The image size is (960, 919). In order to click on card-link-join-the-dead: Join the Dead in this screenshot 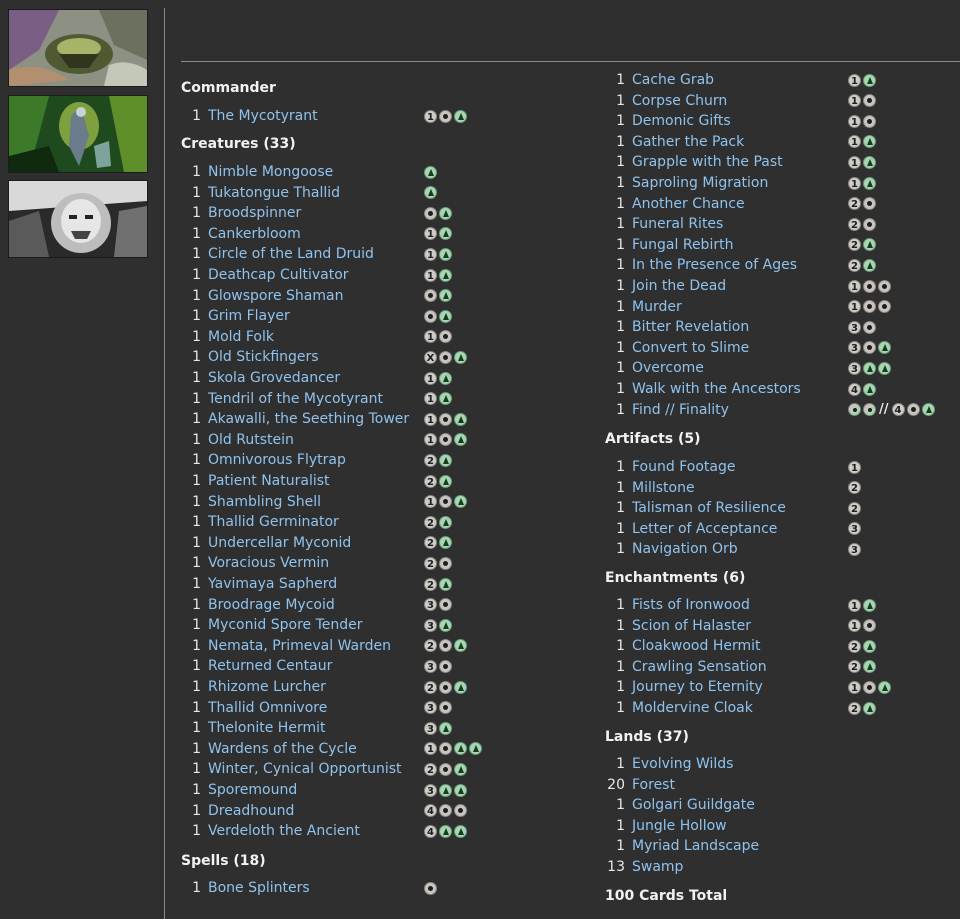, I will do `click(679, 286)`.